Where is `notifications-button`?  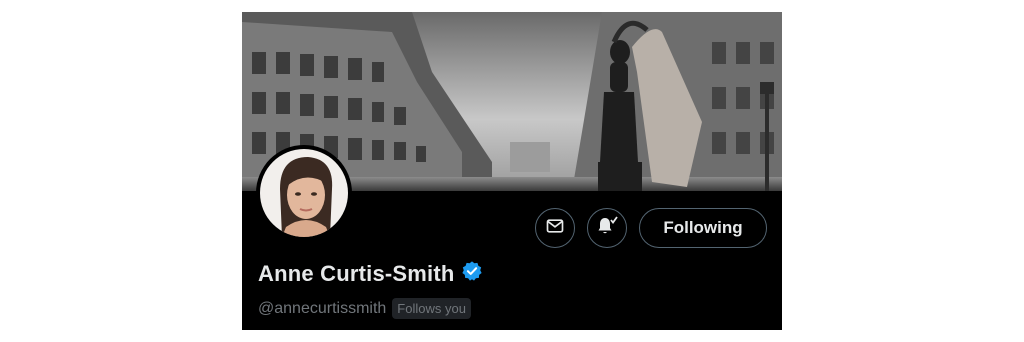
notifications-button is located at coordinates (607, 228).